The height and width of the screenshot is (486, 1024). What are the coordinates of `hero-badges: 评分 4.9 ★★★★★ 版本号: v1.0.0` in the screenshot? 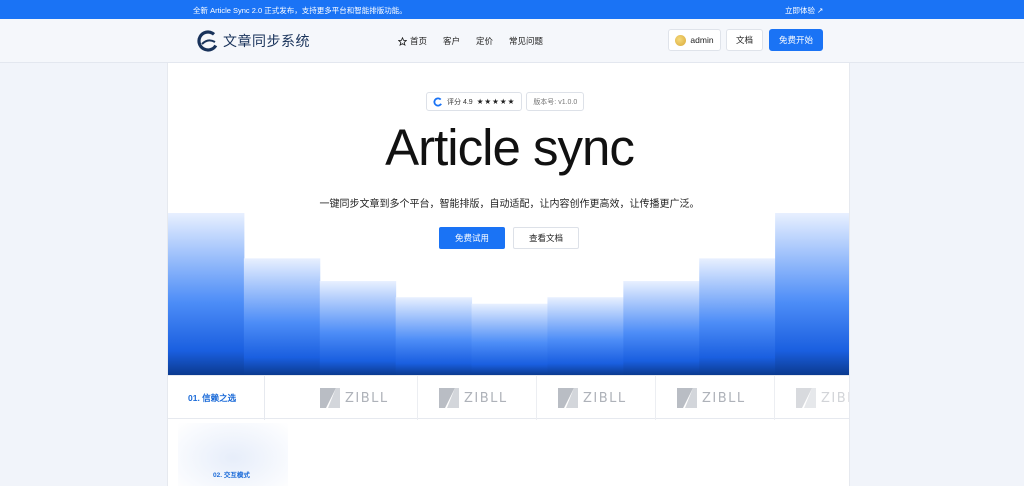 It's located at (505, 101).